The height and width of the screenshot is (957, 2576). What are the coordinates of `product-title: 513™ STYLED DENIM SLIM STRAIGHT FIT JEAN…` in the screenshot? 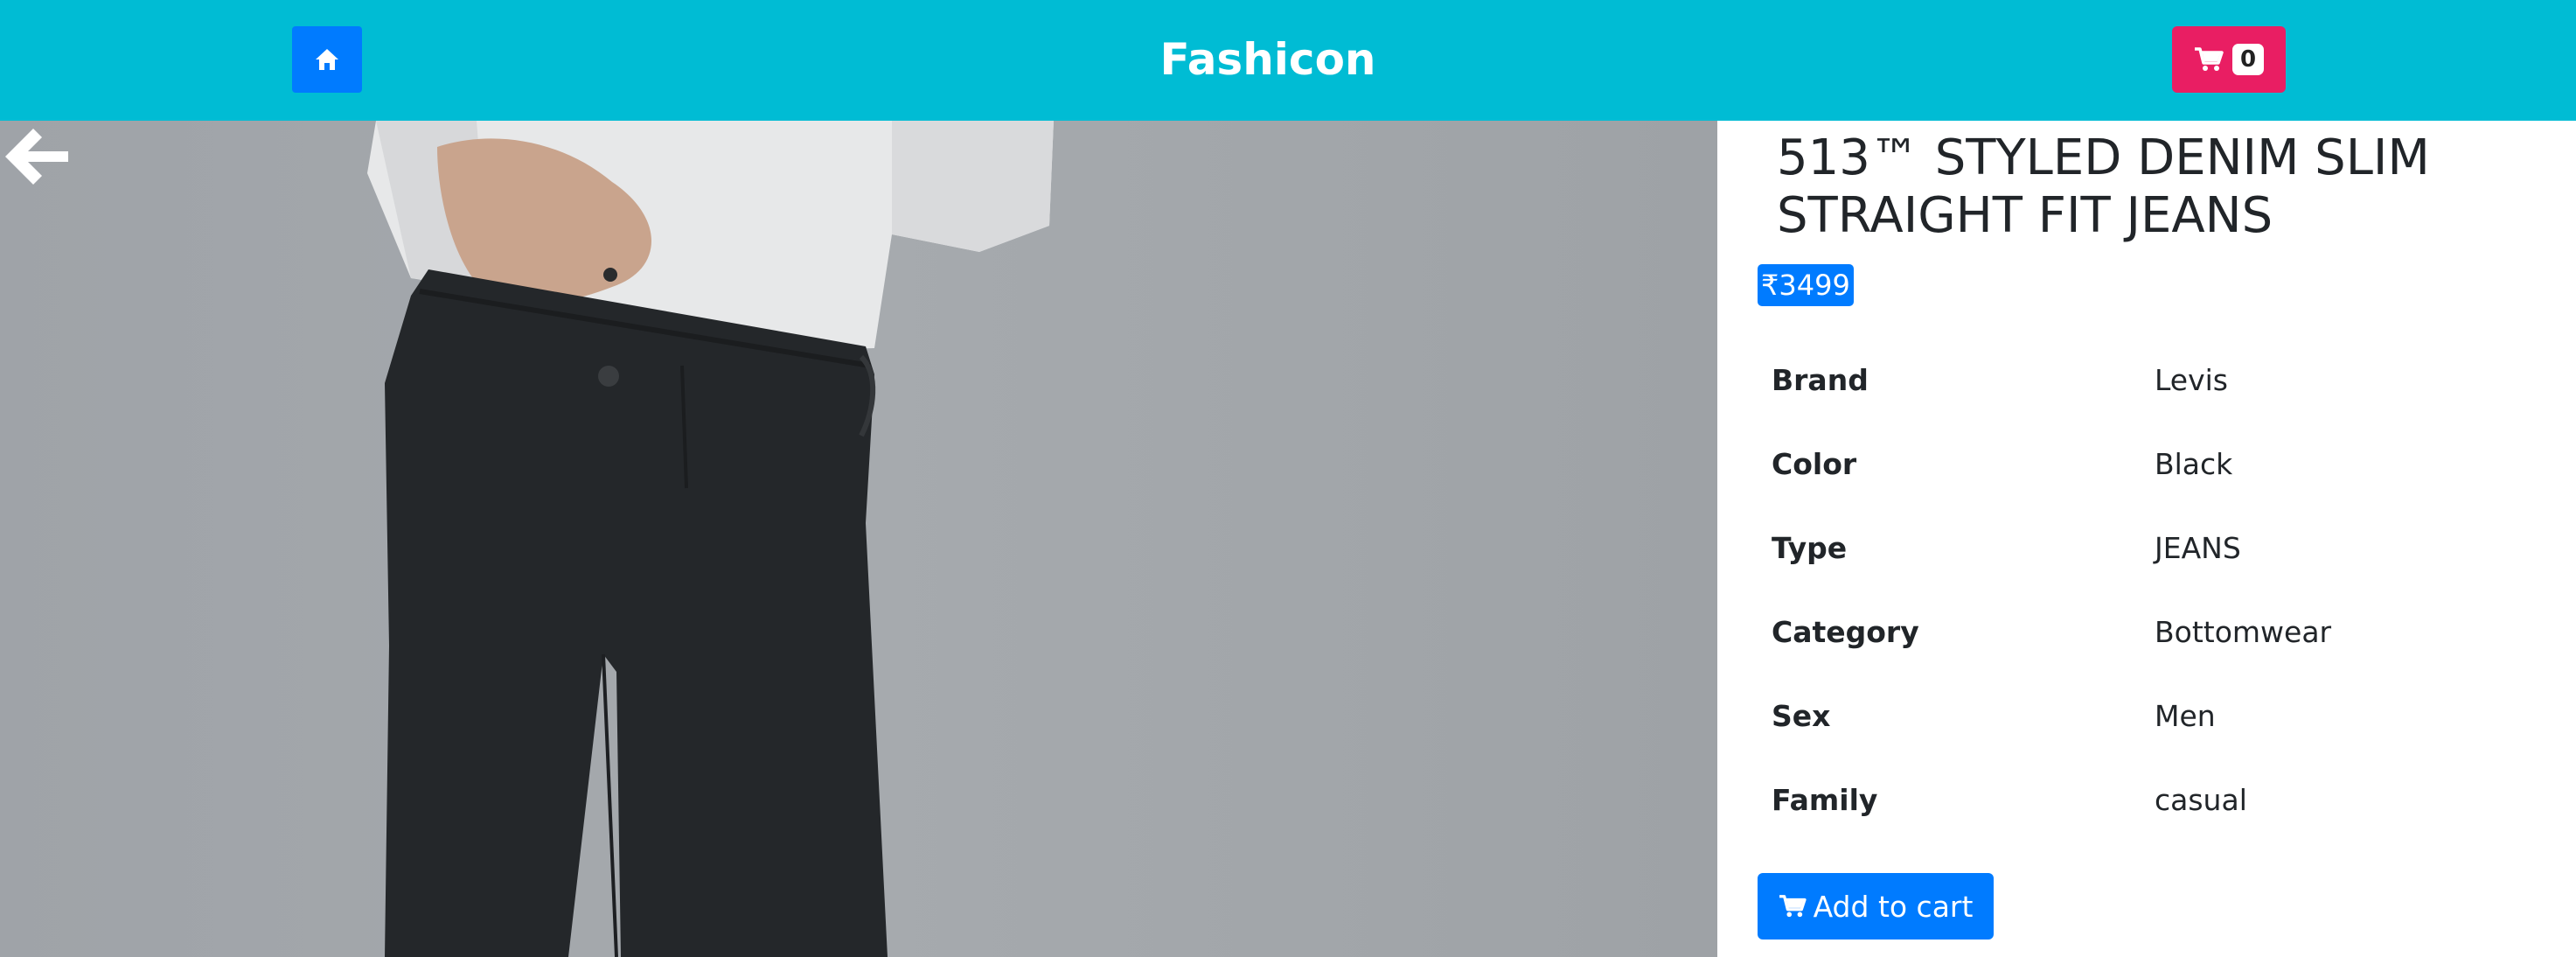 It's located at (2103, 186).